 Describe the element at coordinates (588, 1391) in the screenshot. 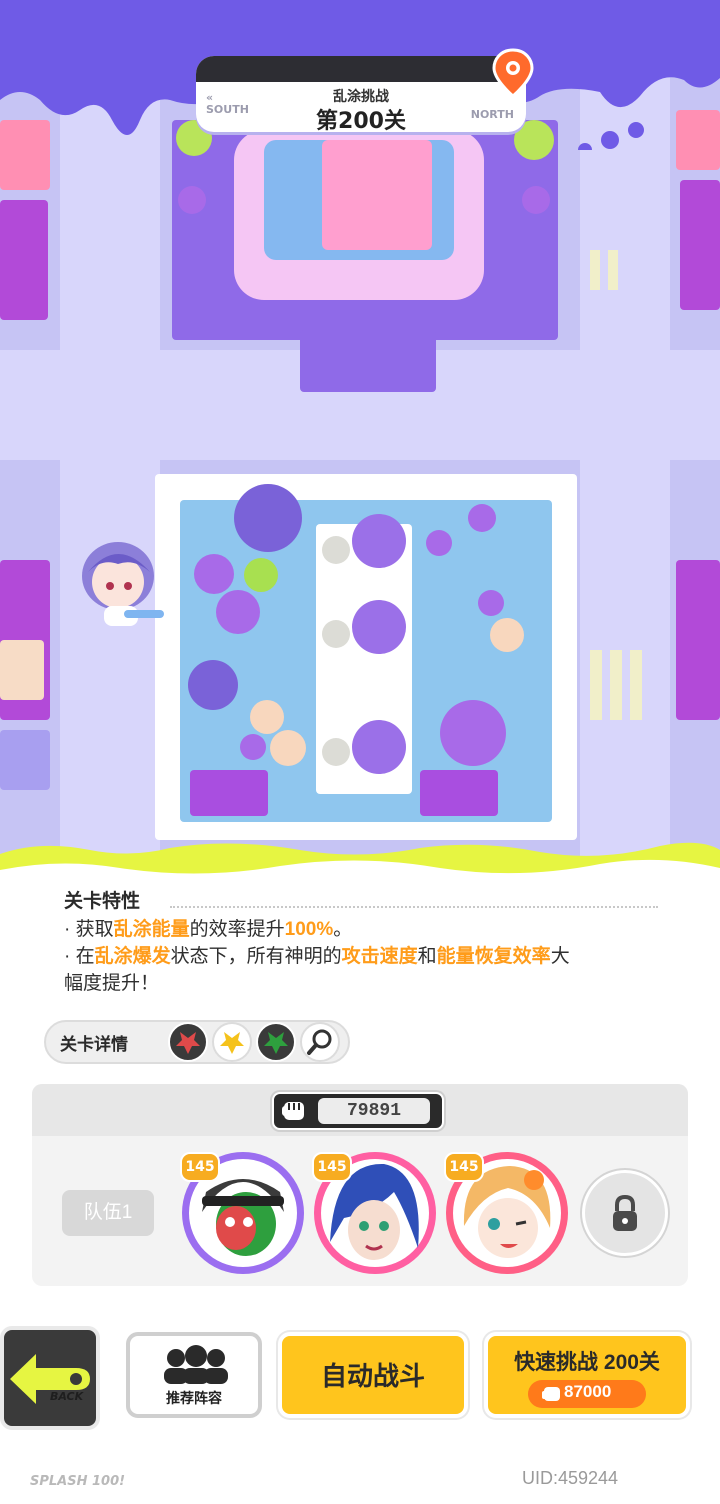

I see `quick-challenge-cost-value: 87000` at that location.